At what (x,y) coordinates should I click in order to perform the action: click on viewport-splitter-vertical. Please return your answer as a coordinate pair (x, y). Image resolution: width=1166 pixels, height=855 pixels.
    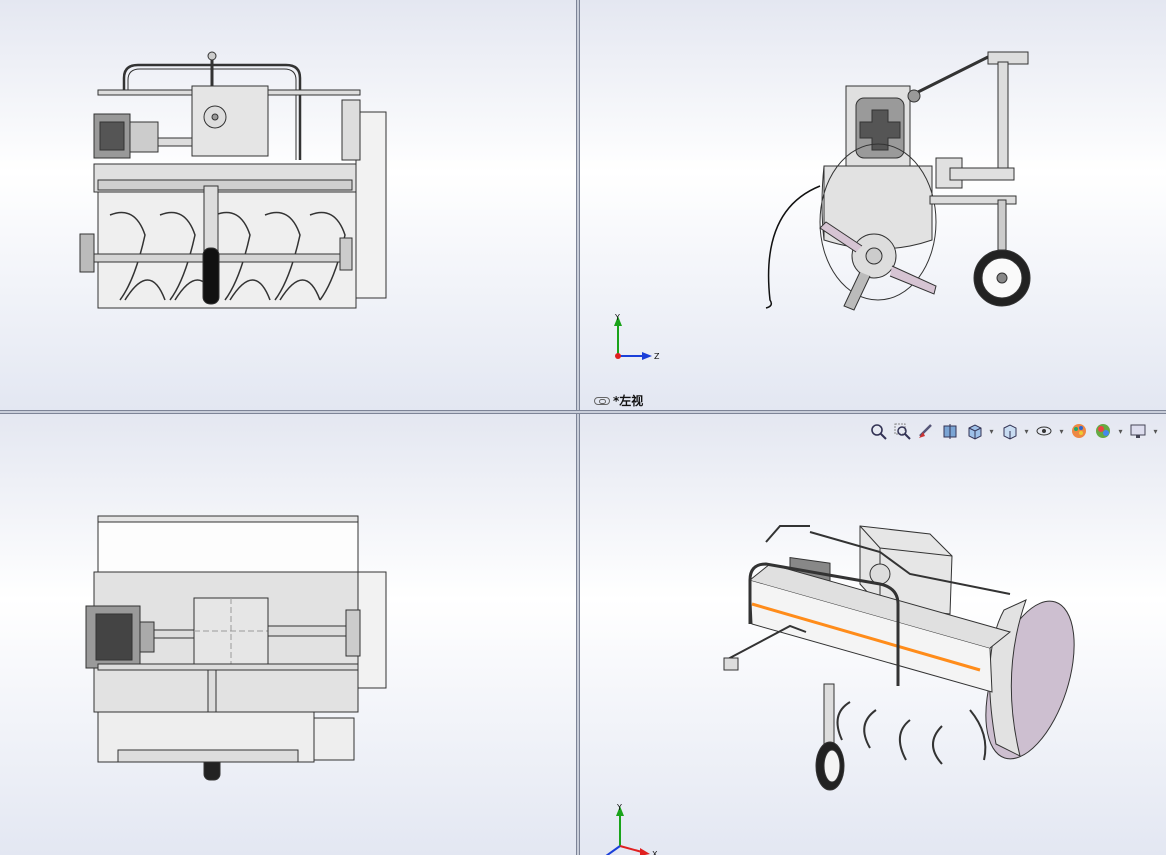
    Looking at the image, I should click on (578, 427).